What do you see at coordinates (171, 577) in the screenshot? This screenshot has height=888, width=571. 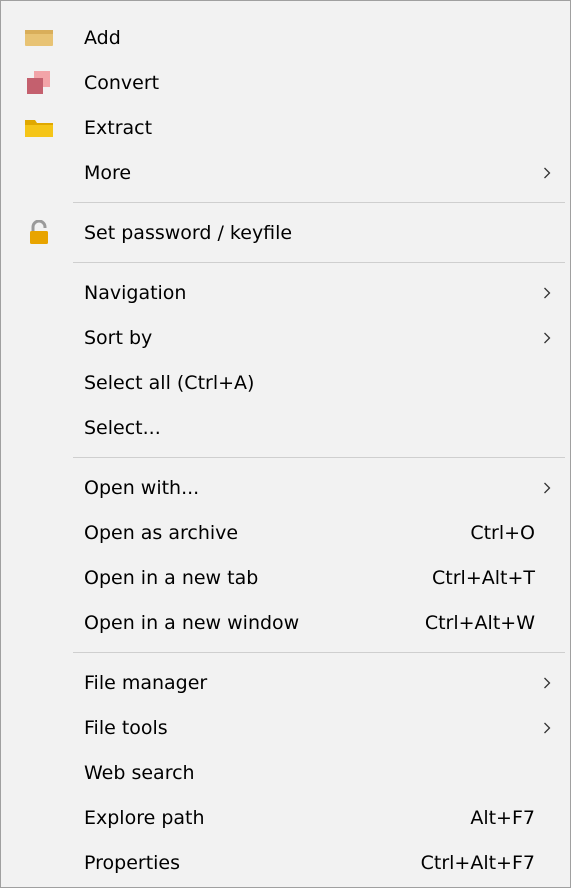 I see `menu-item-label: Open in a new tab` at bounding box center [171, 577].